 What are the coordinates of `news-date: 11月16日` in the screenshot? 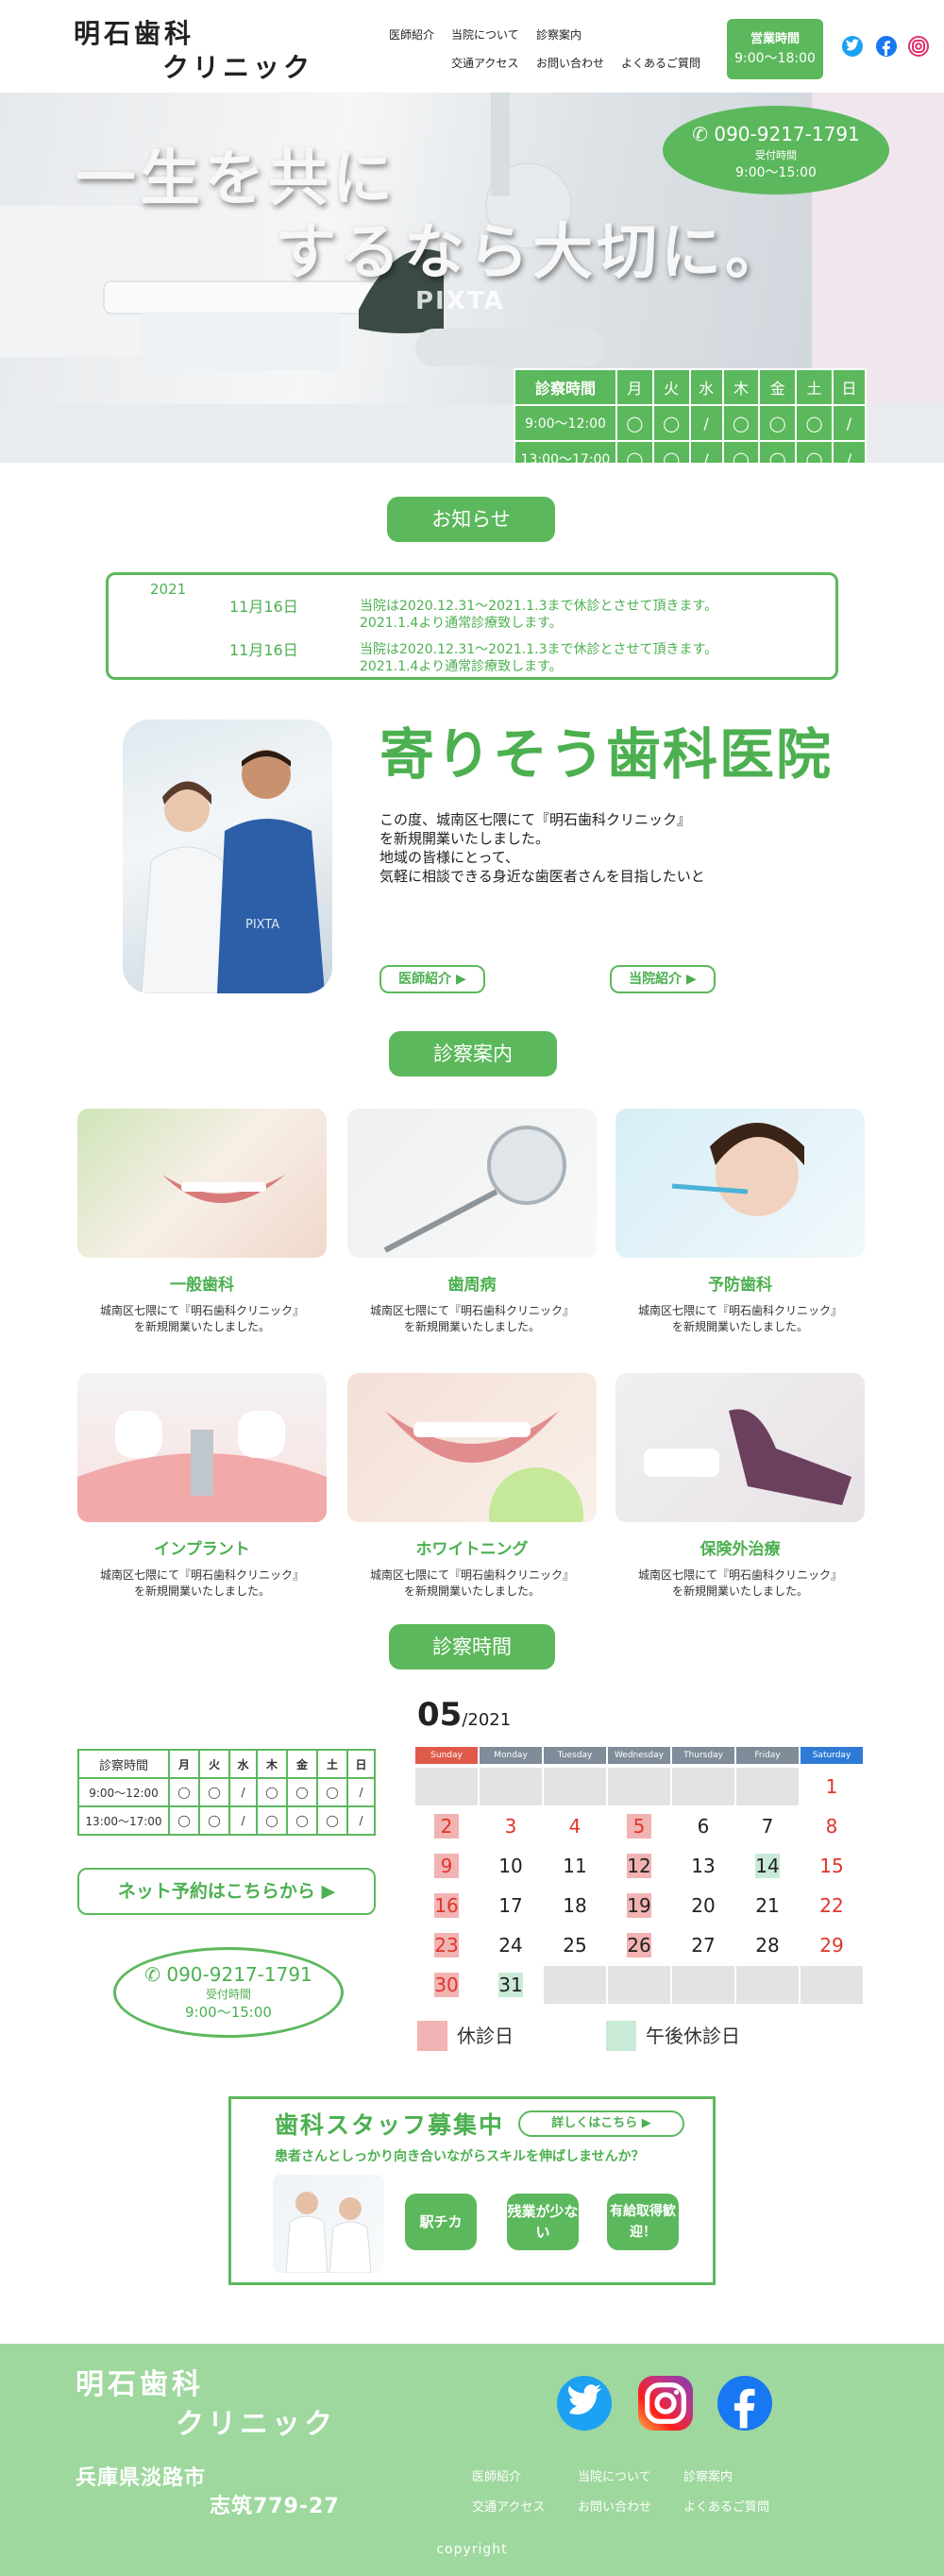 It's located at (263, 607).